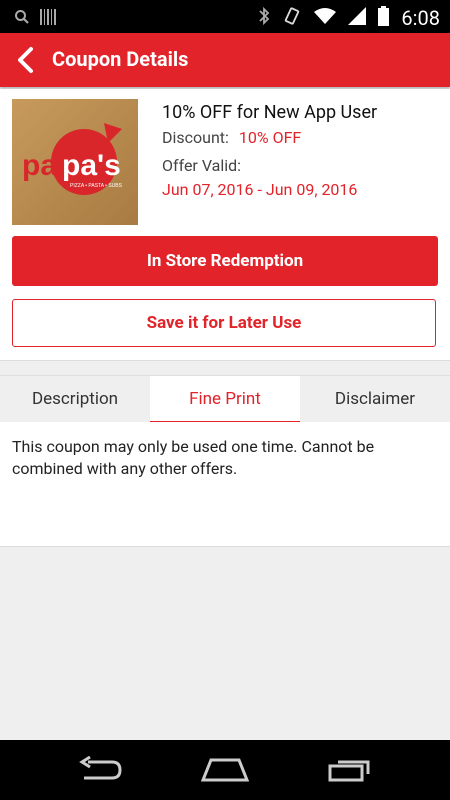 Image resolution: width=450 pixels, height=800 pixels. I want to click on recents-nav-icon, so click(350, 771).